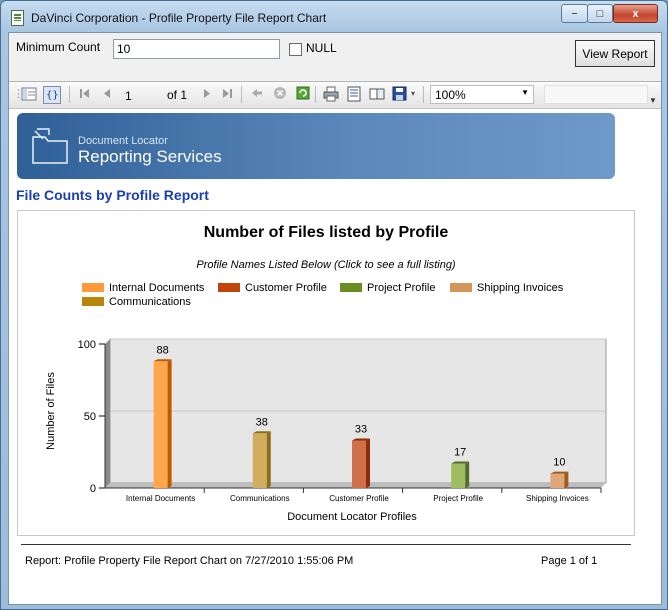  I want to click on report-toolbar: ⋮ {} of 1, so click(335, 95).